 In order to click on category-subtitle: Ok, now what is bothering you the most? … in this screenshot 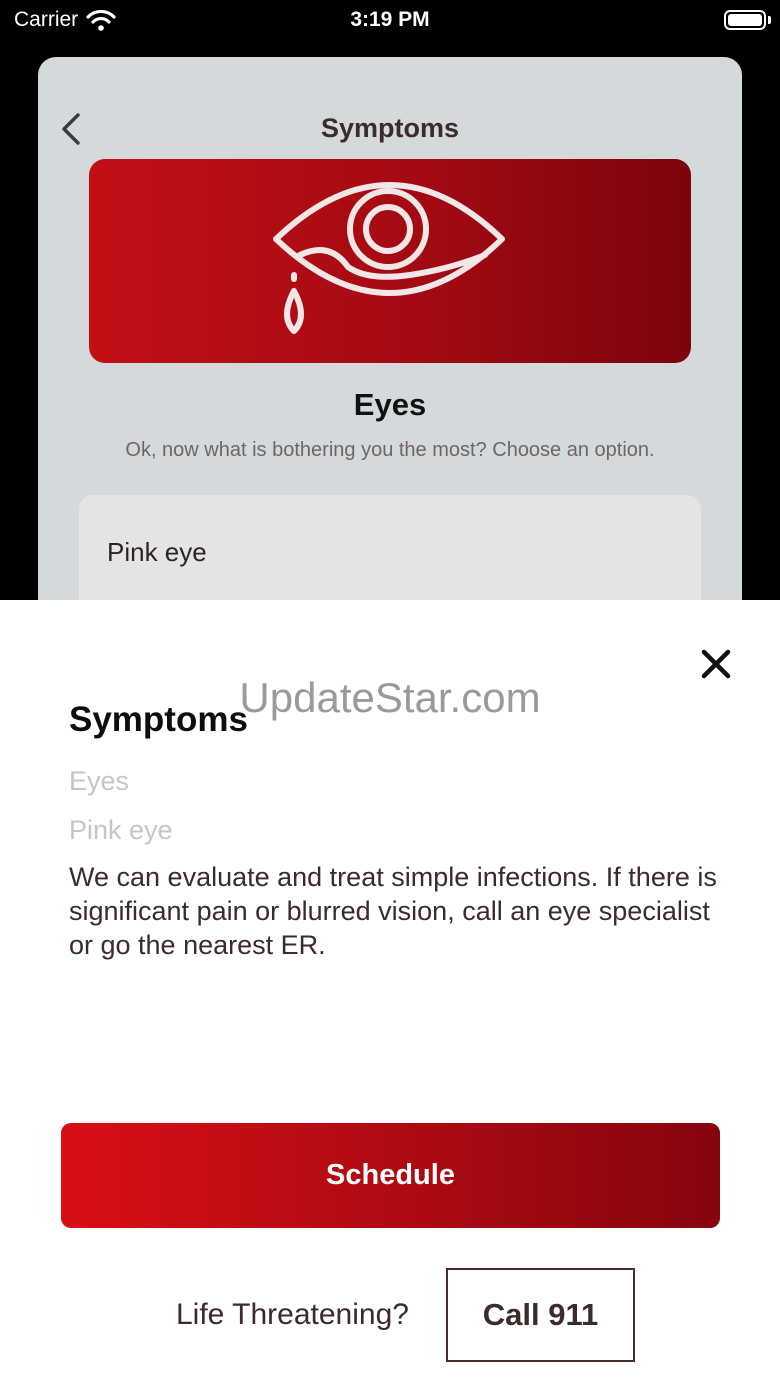, I will do `click(390, 450)`.